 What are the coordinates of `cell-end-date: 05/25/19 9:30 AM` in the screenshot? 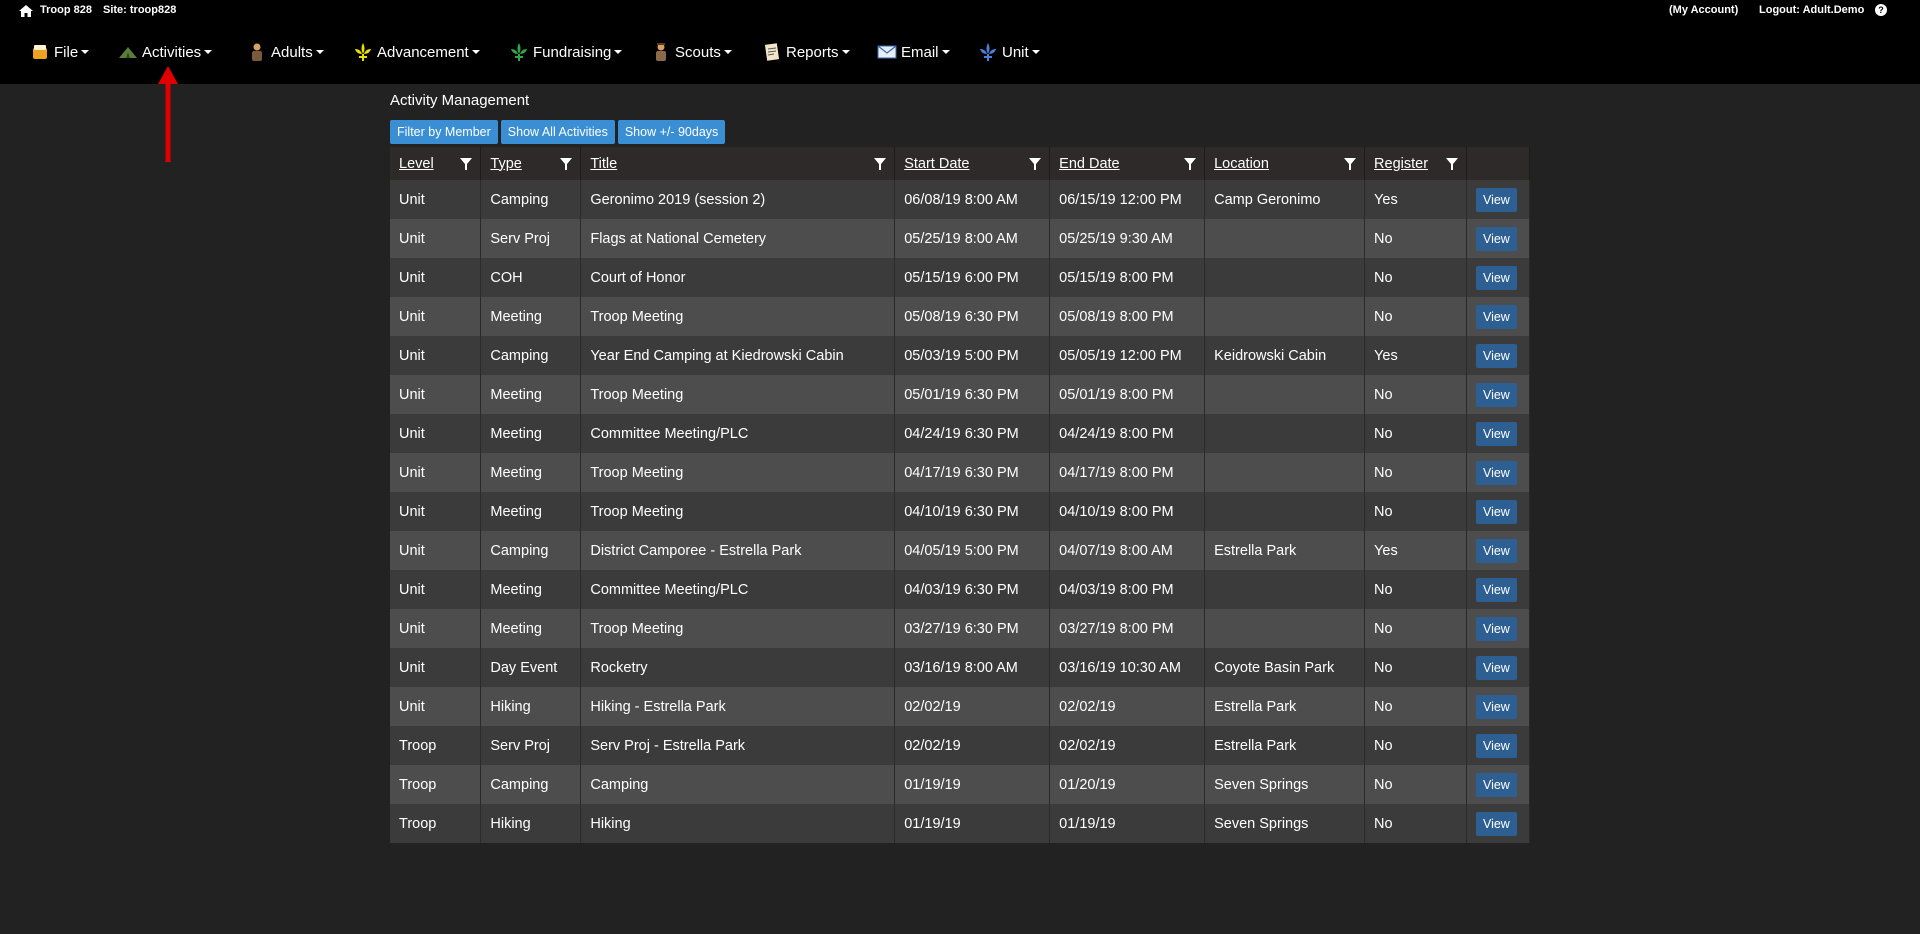 It's located at (1127, 238).